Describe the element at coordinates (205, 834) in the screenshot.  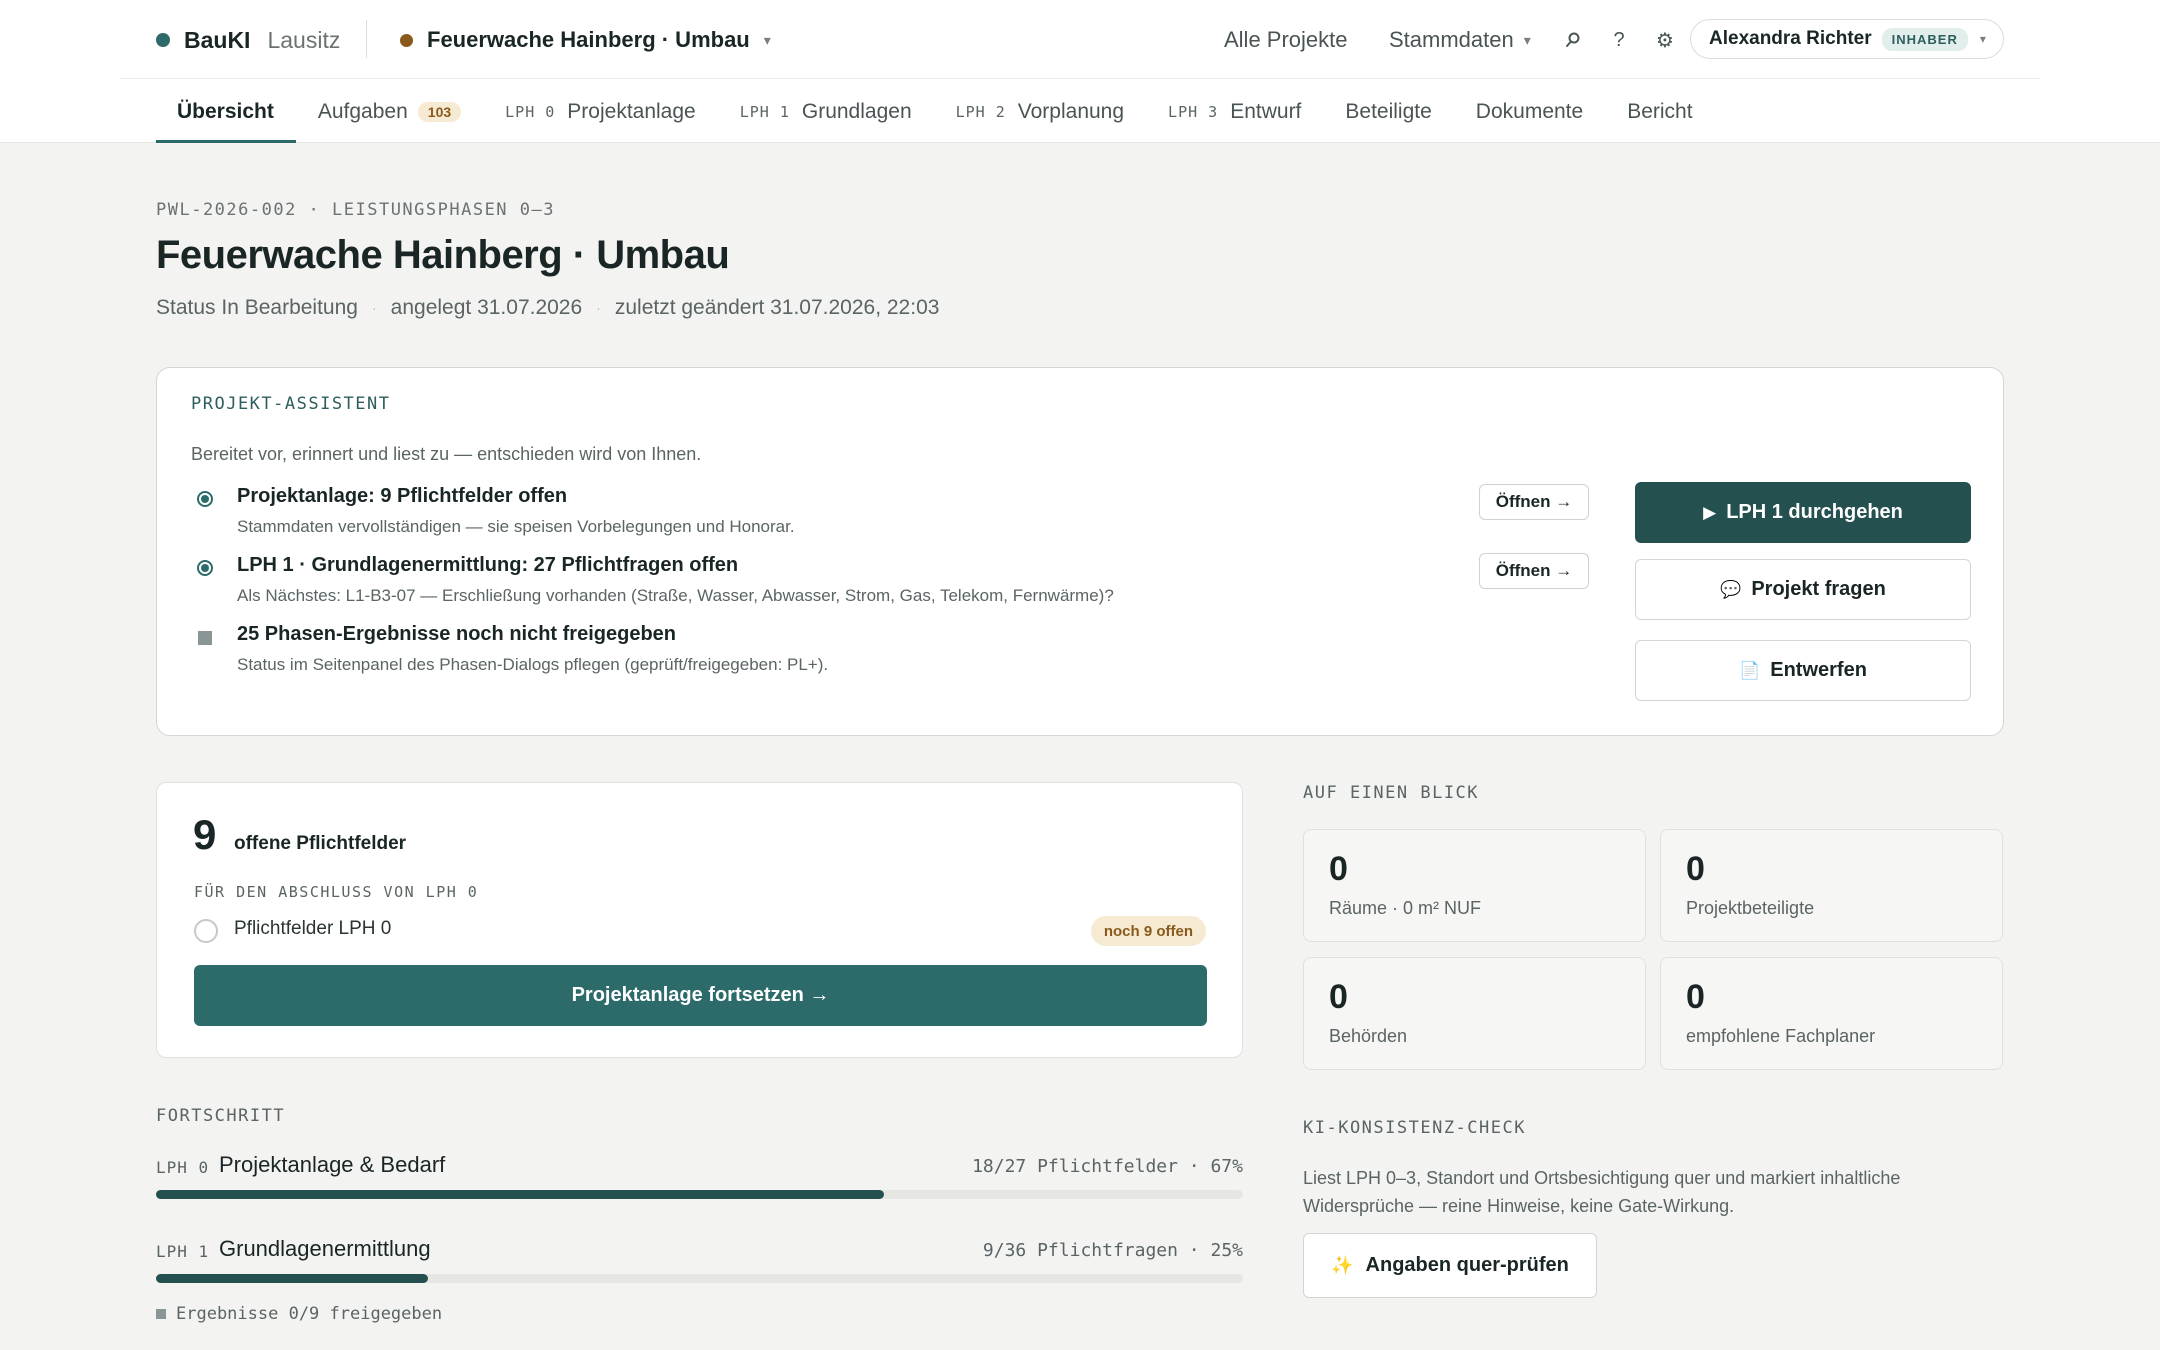
I see `open-fields-count: 9` at that location.